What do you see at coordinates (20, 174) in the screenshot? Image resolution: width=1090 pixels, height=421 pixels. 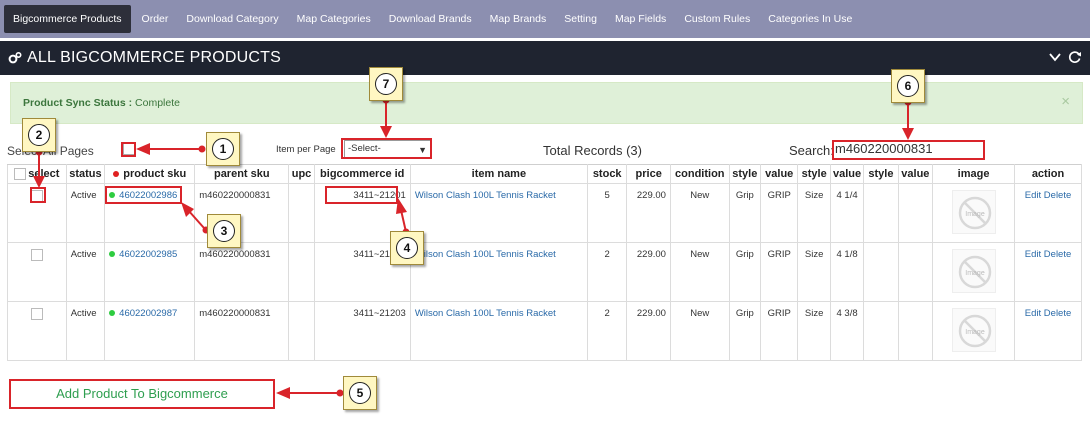 I see `header-checkbox` at bounding box center [20, 174].